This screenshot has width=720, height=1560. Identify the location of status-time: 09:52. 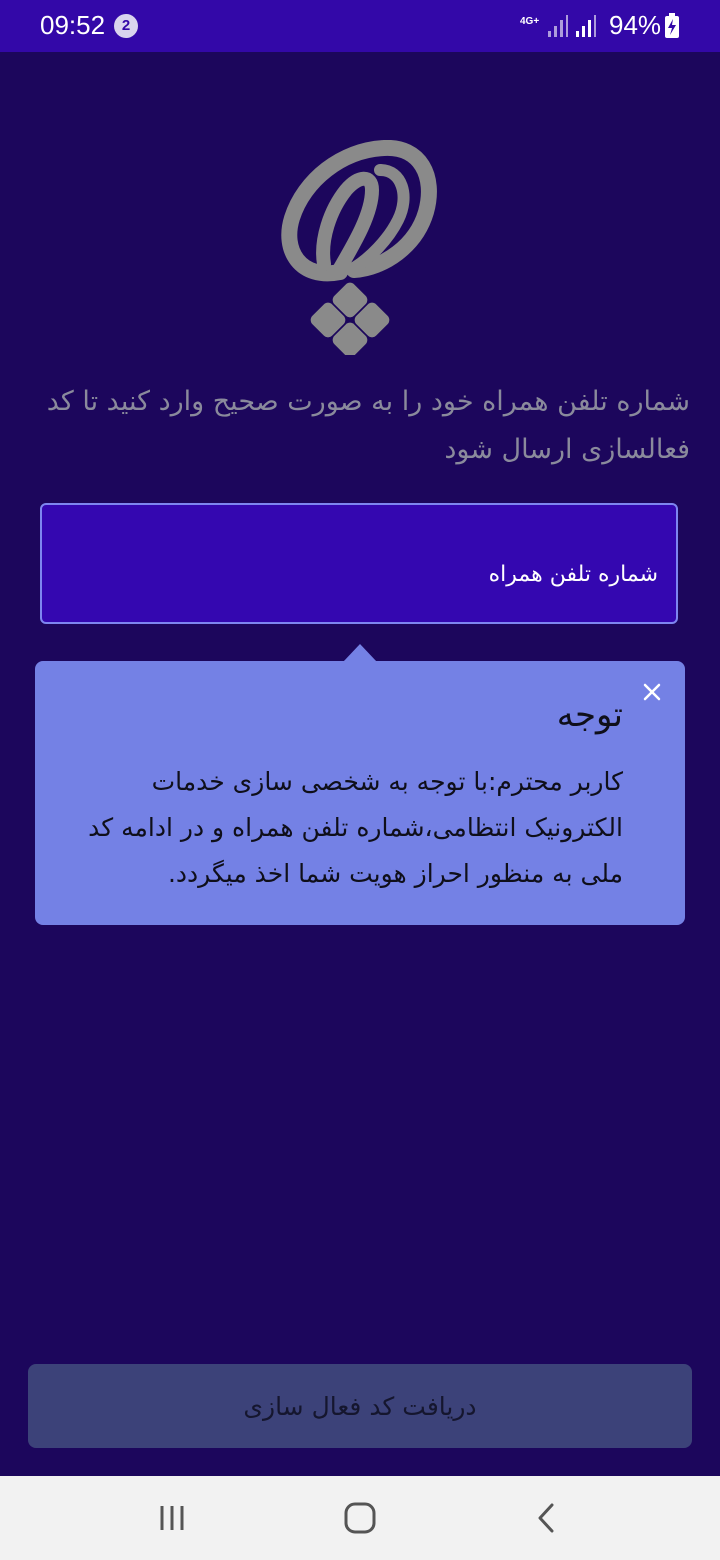
(73, 25).